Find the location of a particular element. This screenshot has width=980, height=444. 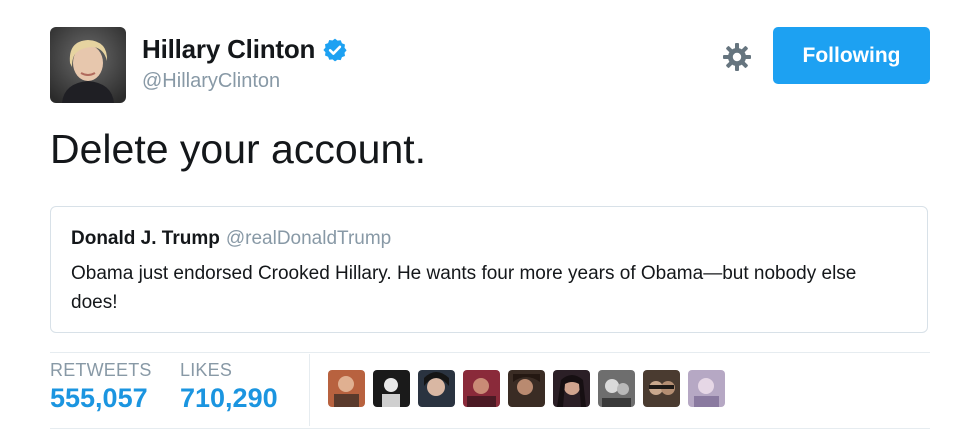

following-button: Following is located at coordinates (851, 55).